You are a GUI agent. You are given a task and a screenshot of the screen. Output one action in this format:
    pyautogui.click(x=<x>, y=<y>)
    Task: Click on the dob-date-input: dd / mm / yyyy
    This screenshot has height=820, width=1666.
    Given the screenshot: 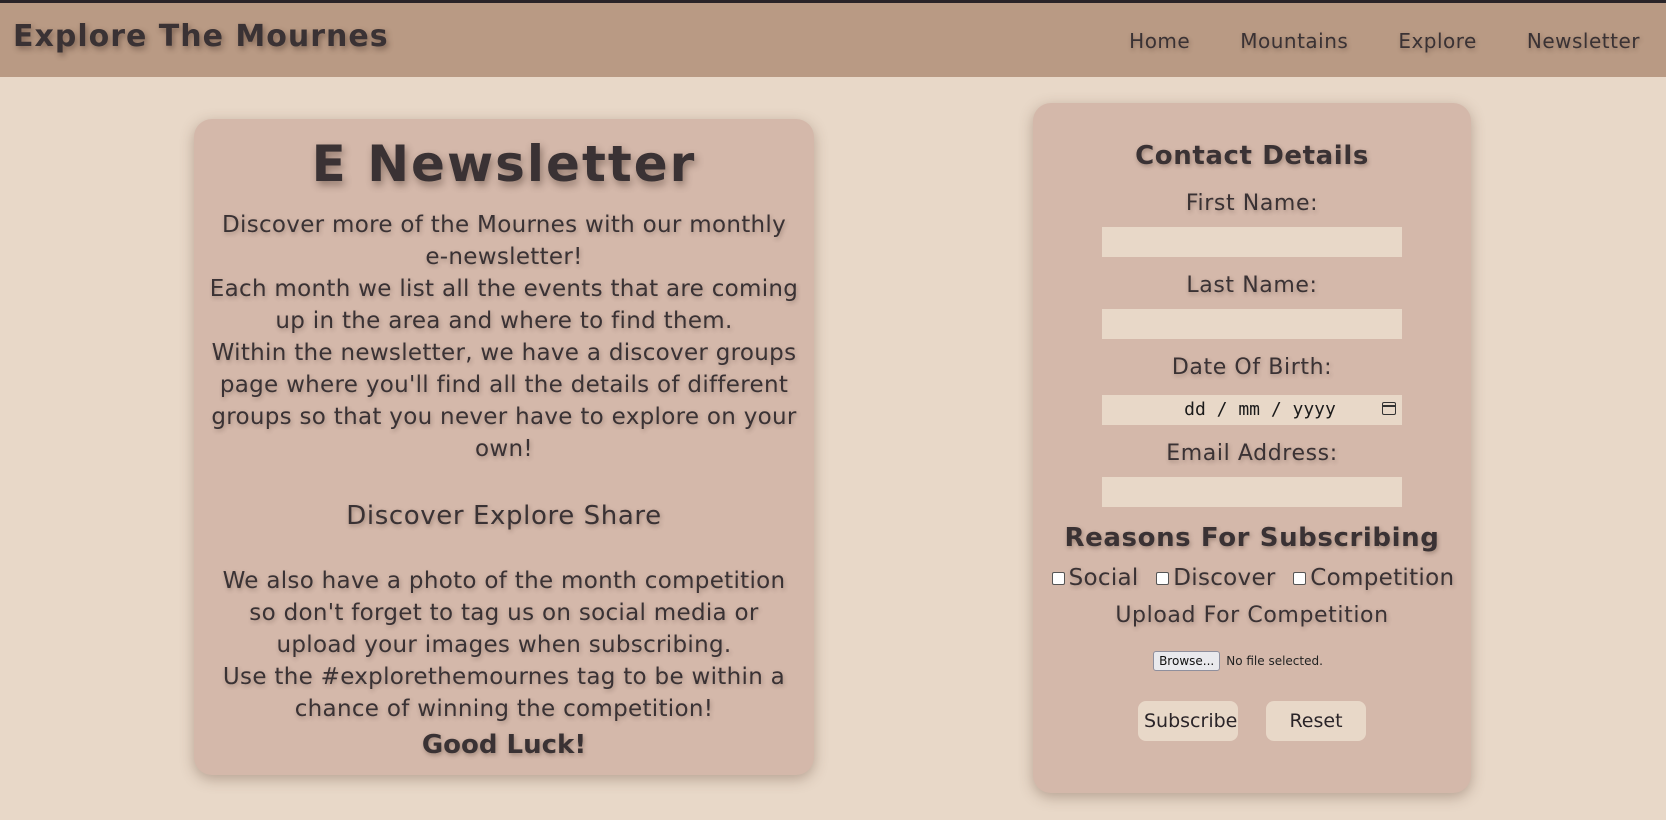 What is the action you would take?
    pyautogui.click(x=1252, y=410)
    